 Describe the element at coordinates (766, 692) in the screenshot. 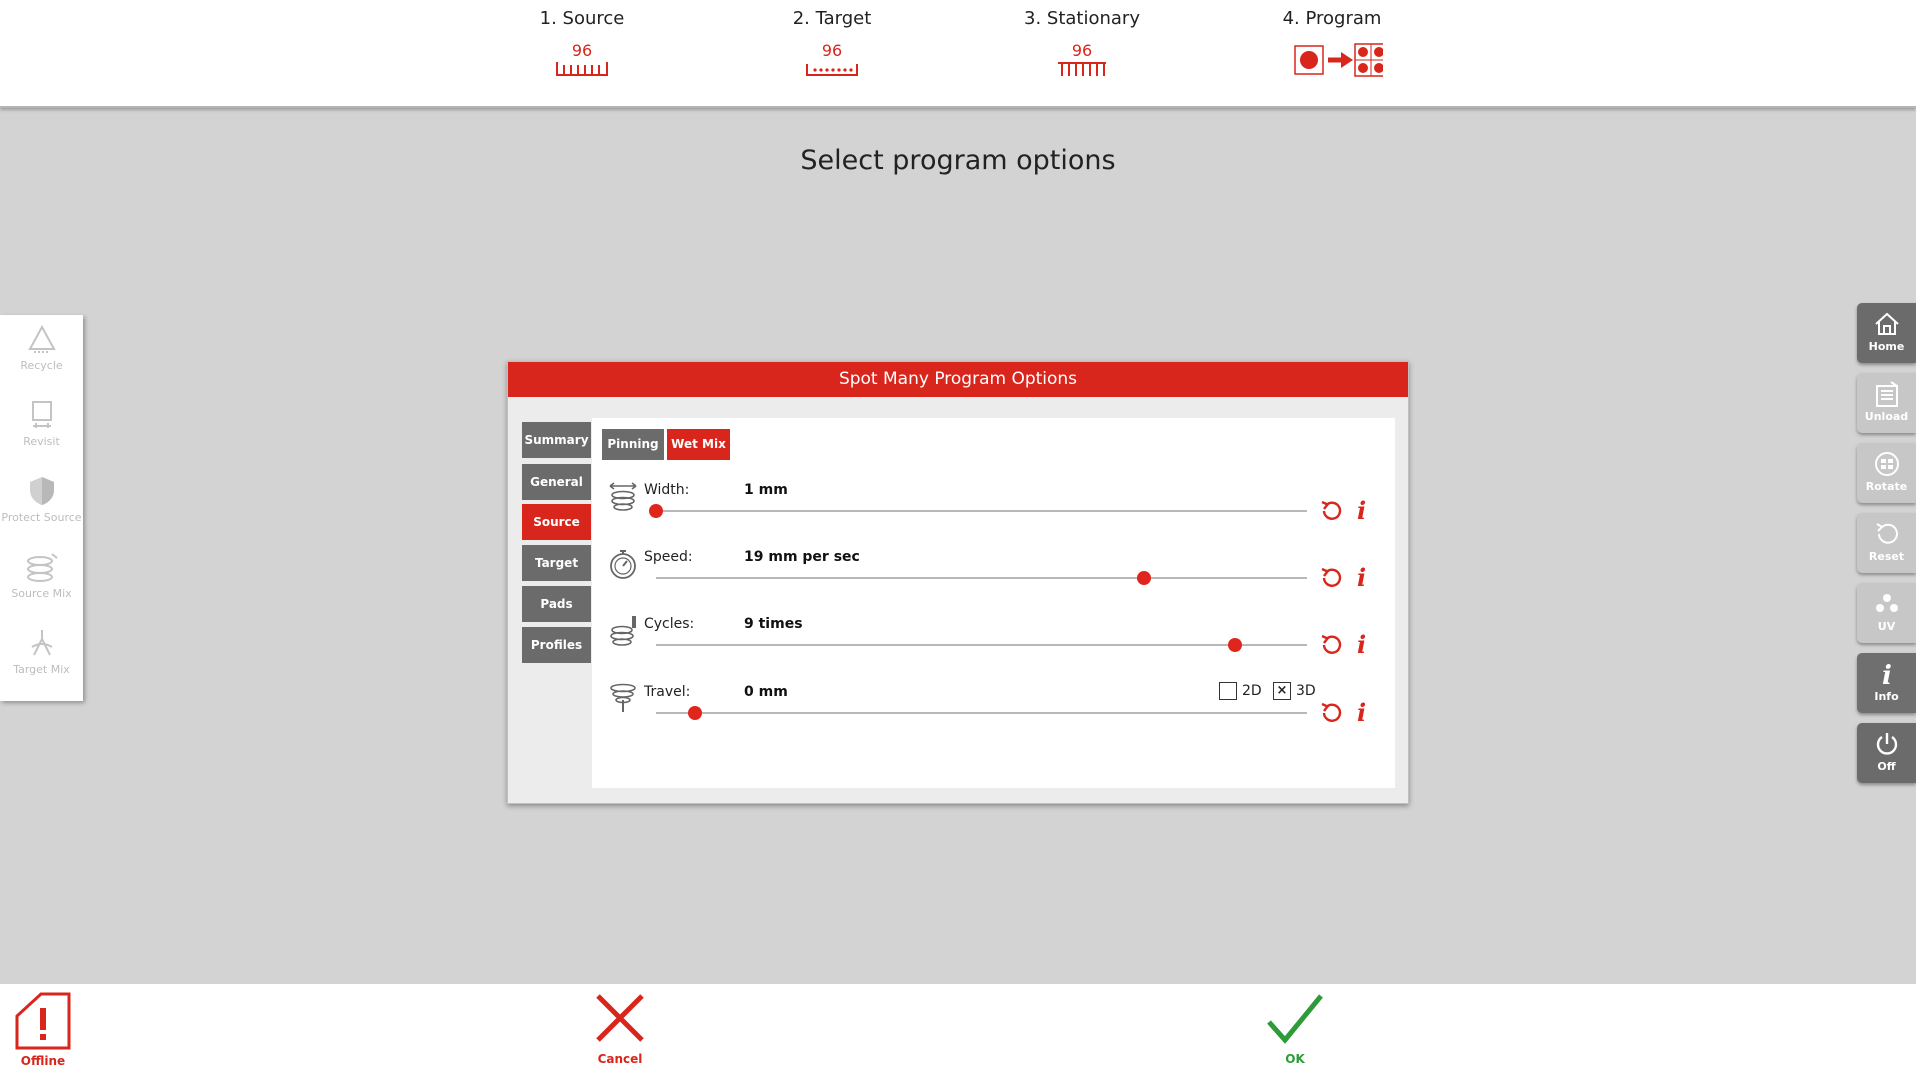

I see `travel-value: 0 mm` at that location.